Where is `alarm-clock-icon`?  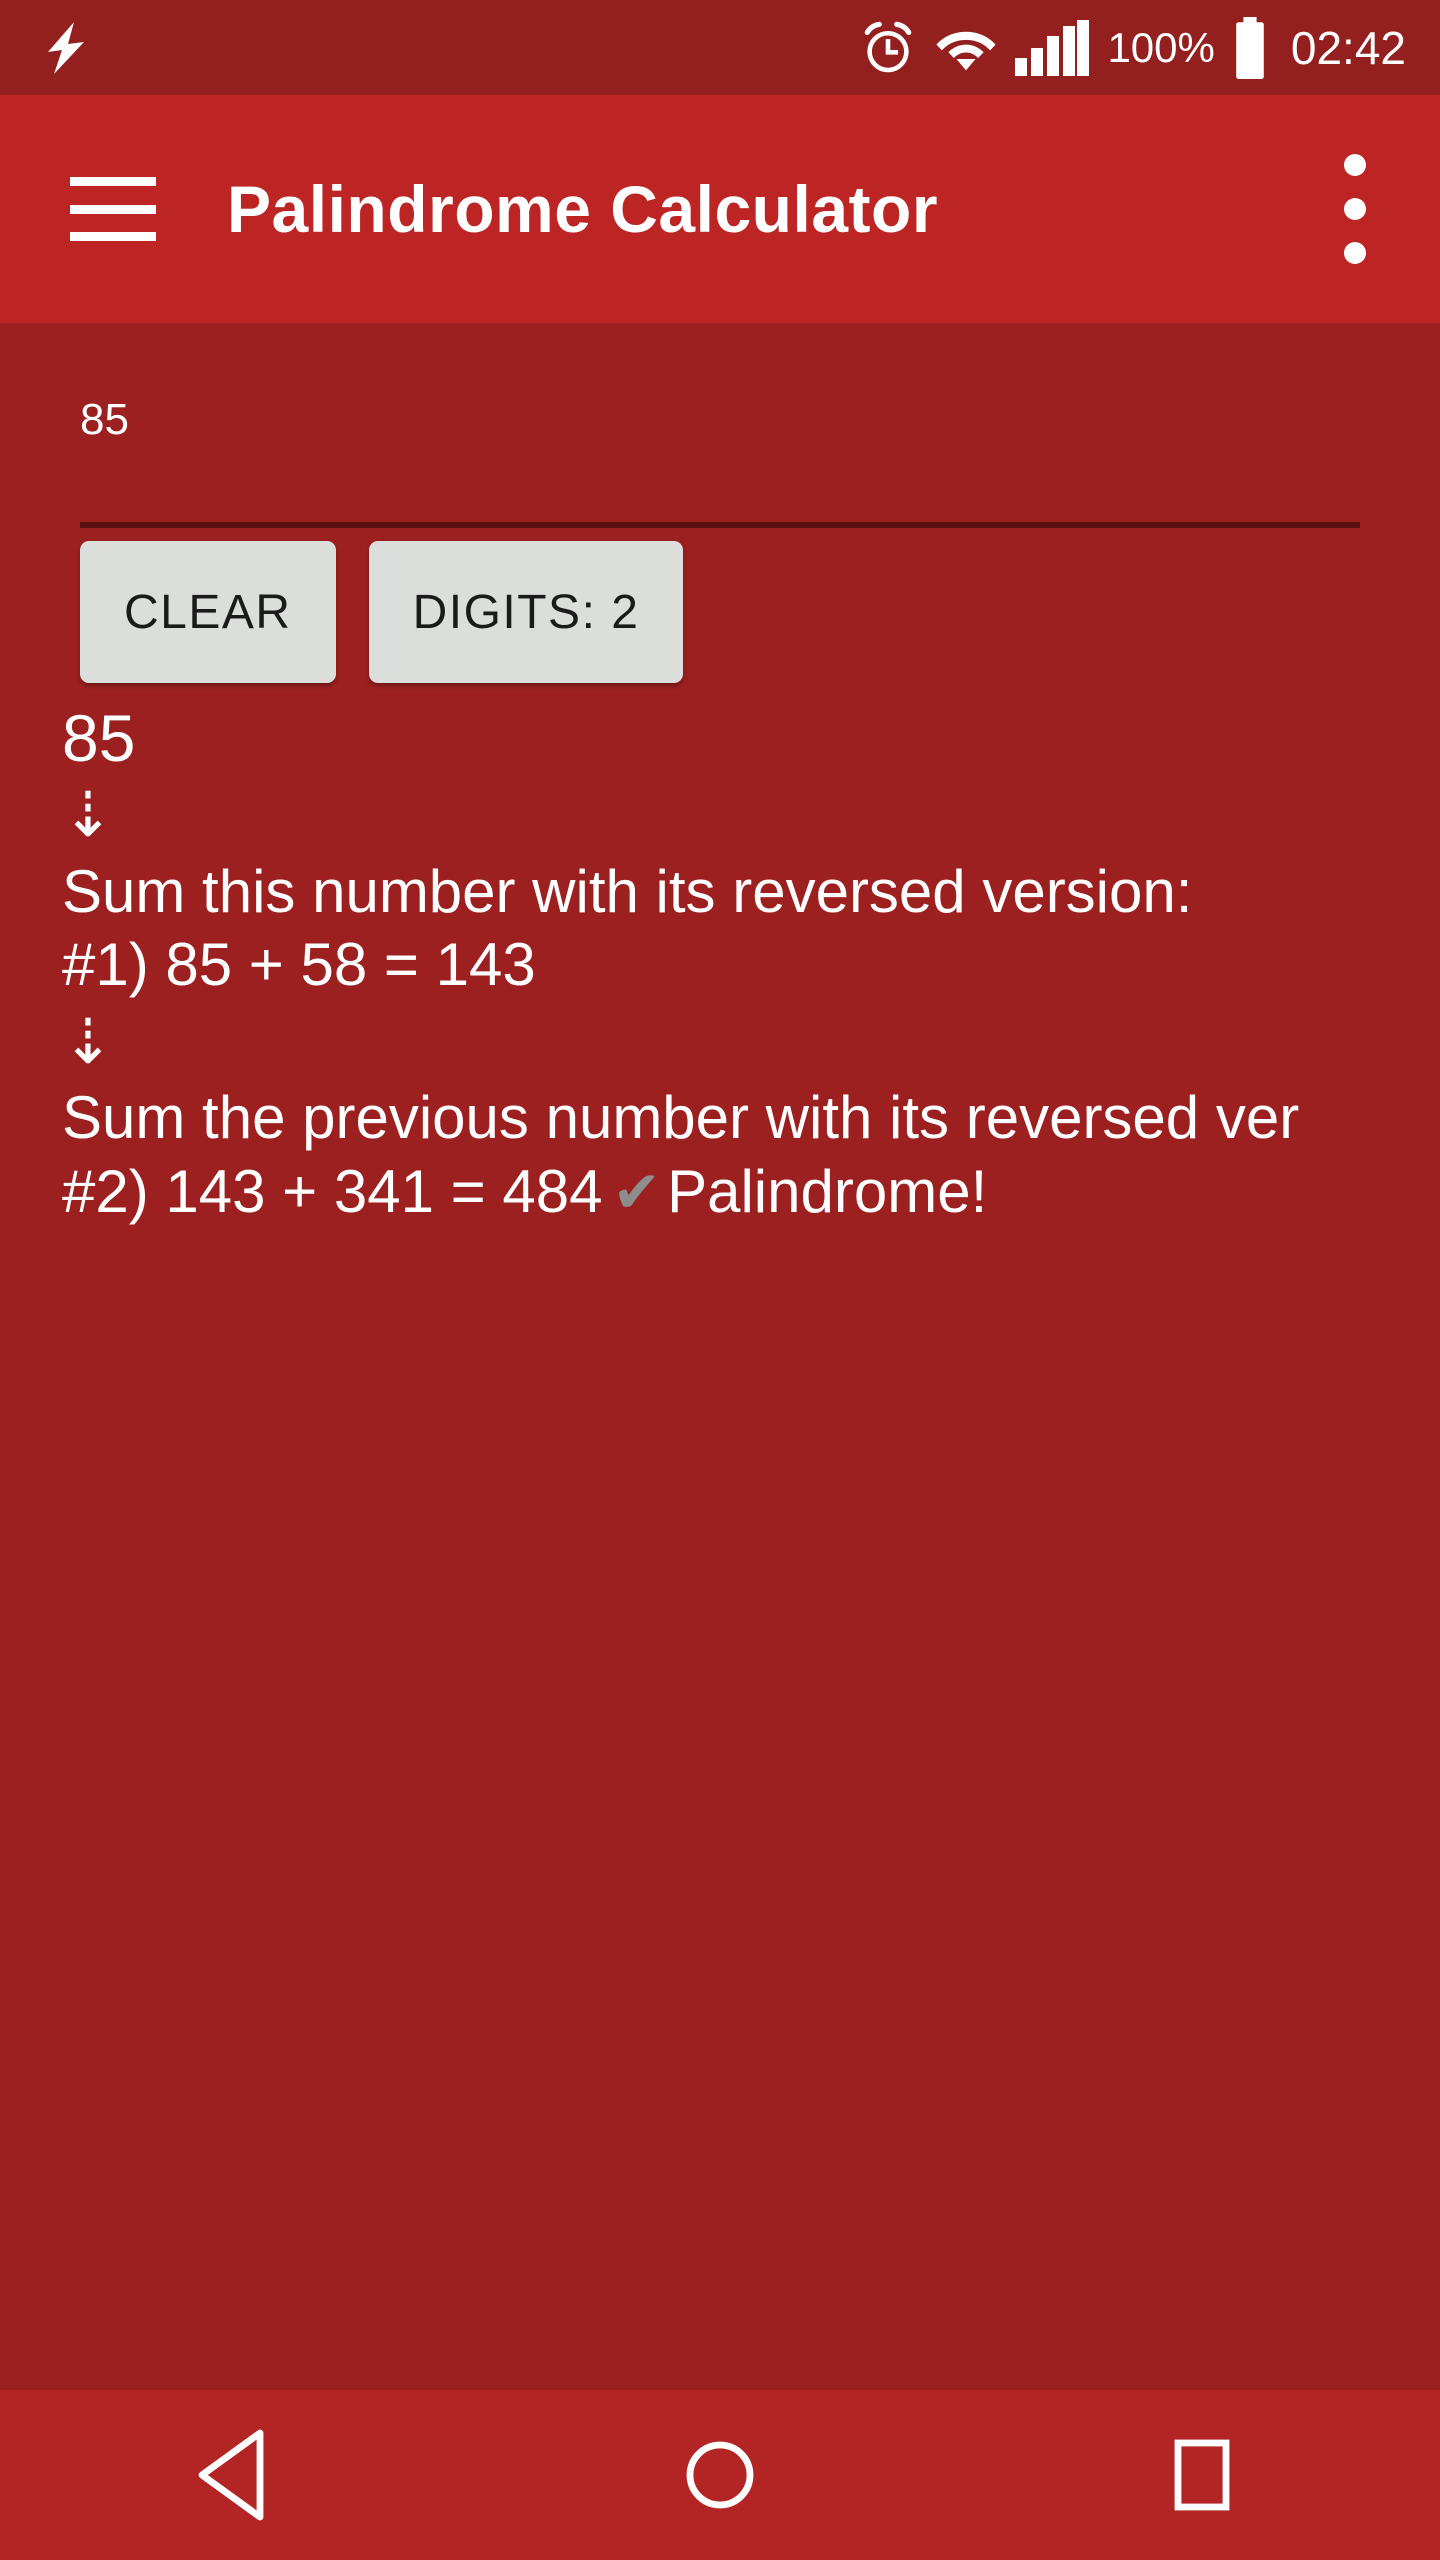
alarm-clock-icon is located at coordinates (888, 48).